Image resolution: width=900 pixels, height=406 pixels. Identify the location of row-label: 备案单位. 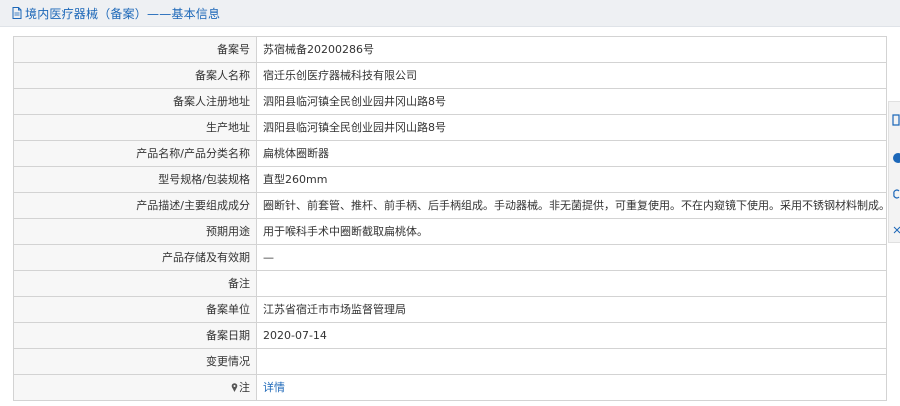
(135, 309).